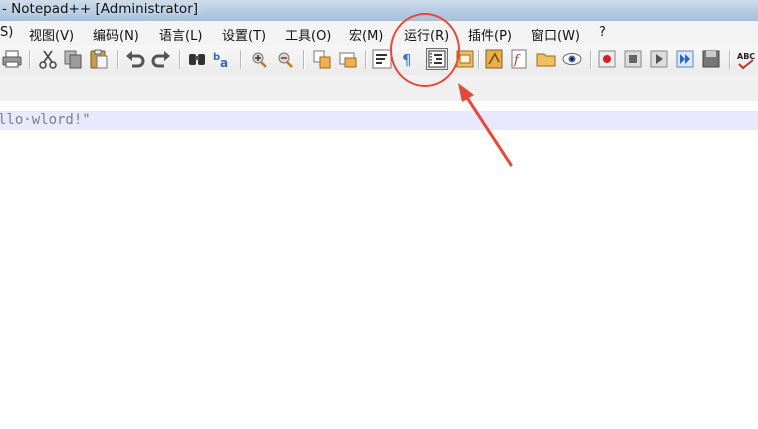 The width and height of the screenshot is (758, 429). Describe the element at coordinates (685, 59) in the screenshot. I see `run-macro-multiple-icon` at that location.